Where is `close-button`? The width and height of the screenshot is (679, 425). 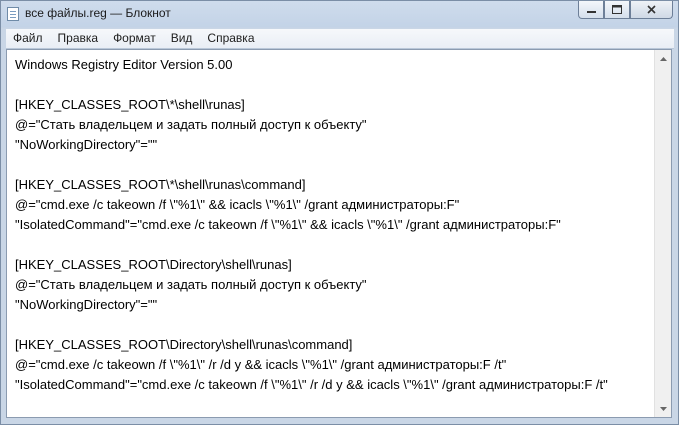
close-button is located at coordinates (651, 10).